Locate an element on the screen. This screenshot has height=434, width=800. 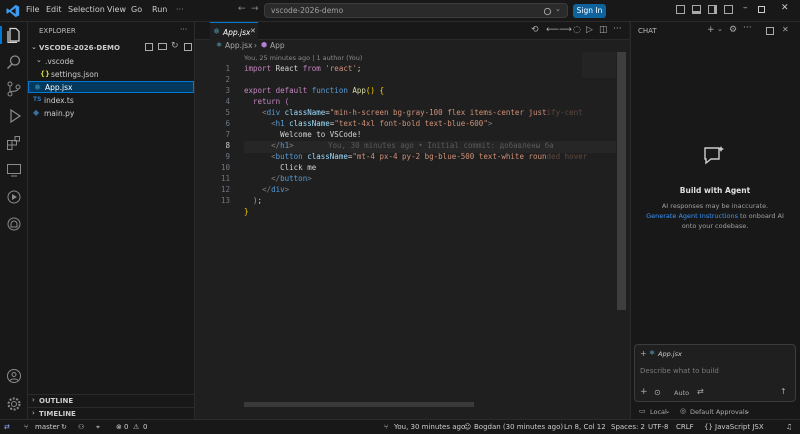
branch-name: master is located at coordinates (47, 427).